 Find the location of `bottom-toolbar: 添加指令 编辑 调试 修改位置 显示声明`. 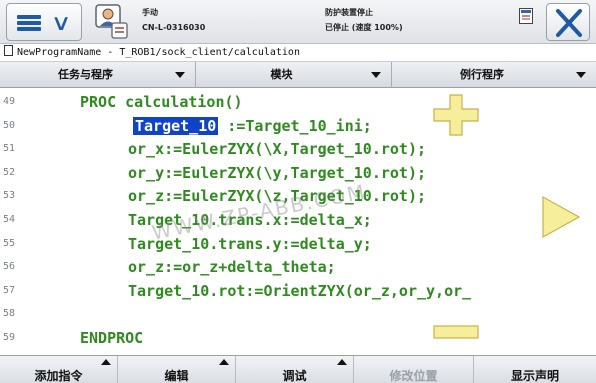

bottom-toolbar: 添加指令 编辑 调试 修改位置 显示声明 is located at coordinates (298, 369).